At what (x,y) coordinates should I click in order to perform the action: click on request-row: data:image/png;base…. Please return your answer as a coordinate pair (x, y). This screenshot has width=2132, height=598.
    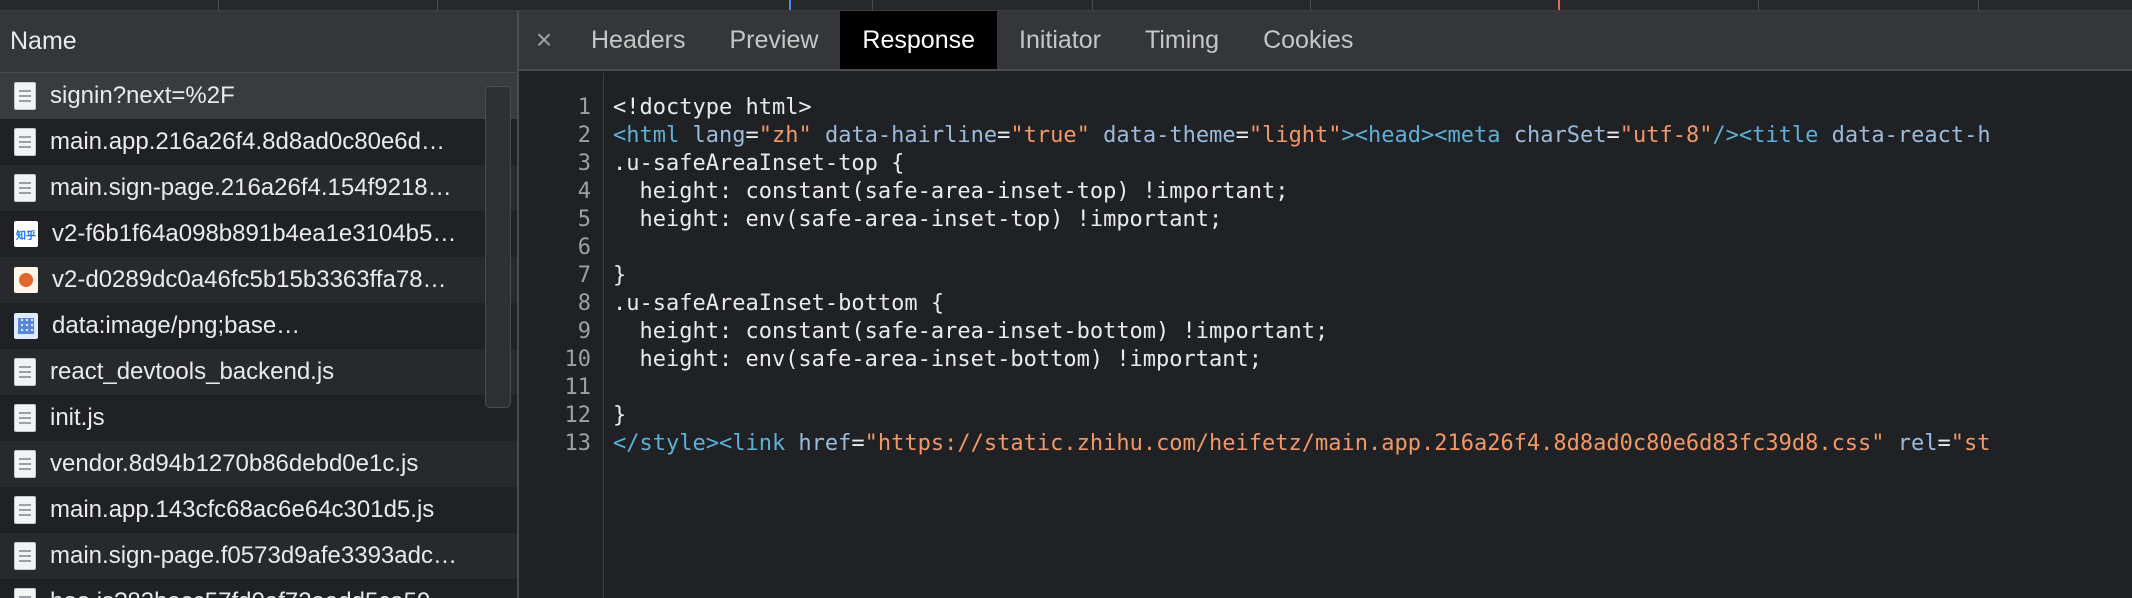
    Looking at the image, I should click on (258, 326).